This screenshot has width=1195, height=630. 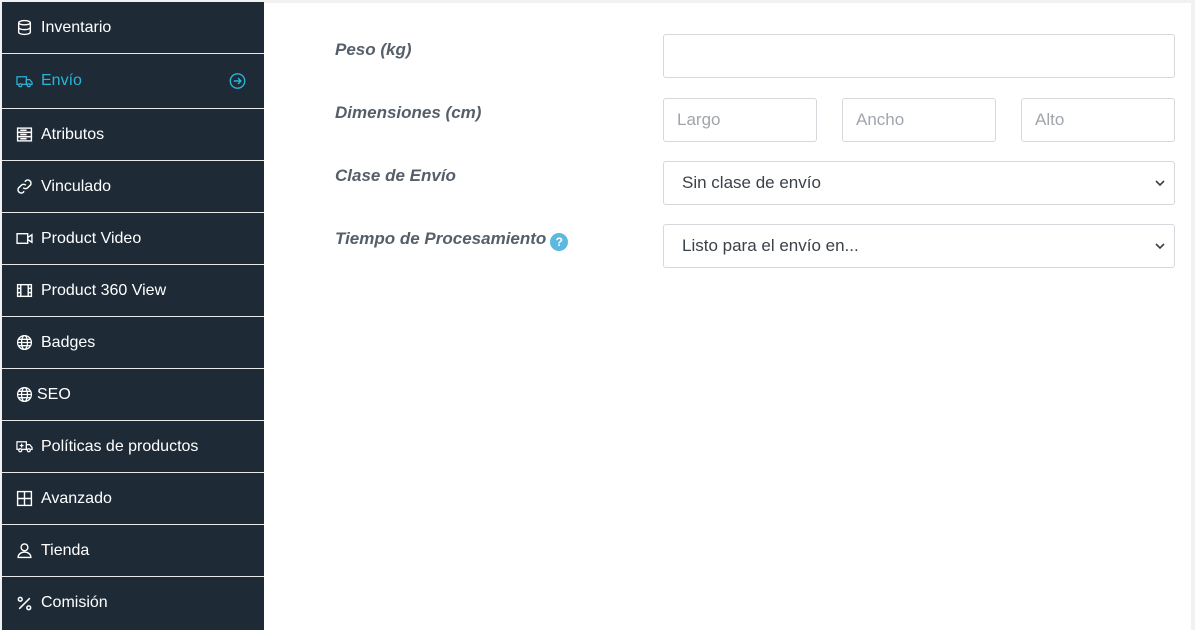 I want to click on shipping-class-value: Sin clase de envío, so click(x=751, y=182).